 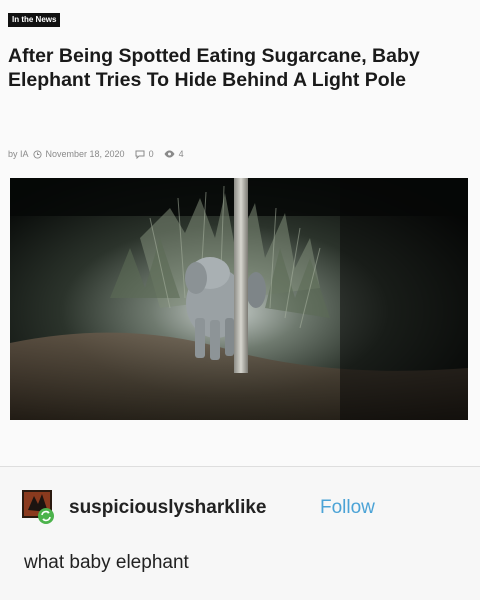 I want to click on publish-date: November 18, 2020, so click(x=85, y=154).